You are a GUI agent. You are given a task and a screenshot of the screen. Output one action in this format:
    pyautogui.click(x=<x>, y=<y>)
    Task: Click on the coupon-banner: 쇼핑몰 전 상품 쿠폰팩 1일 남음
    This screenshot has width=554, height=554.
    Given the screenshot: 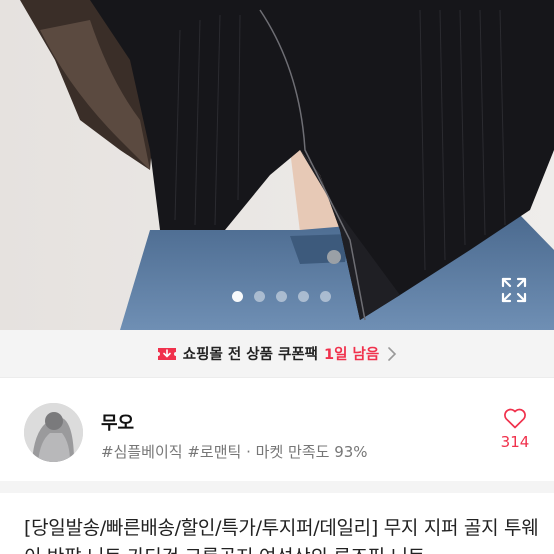 What is the action you would take?
    pyautogui.click(x=277, y=354)
    